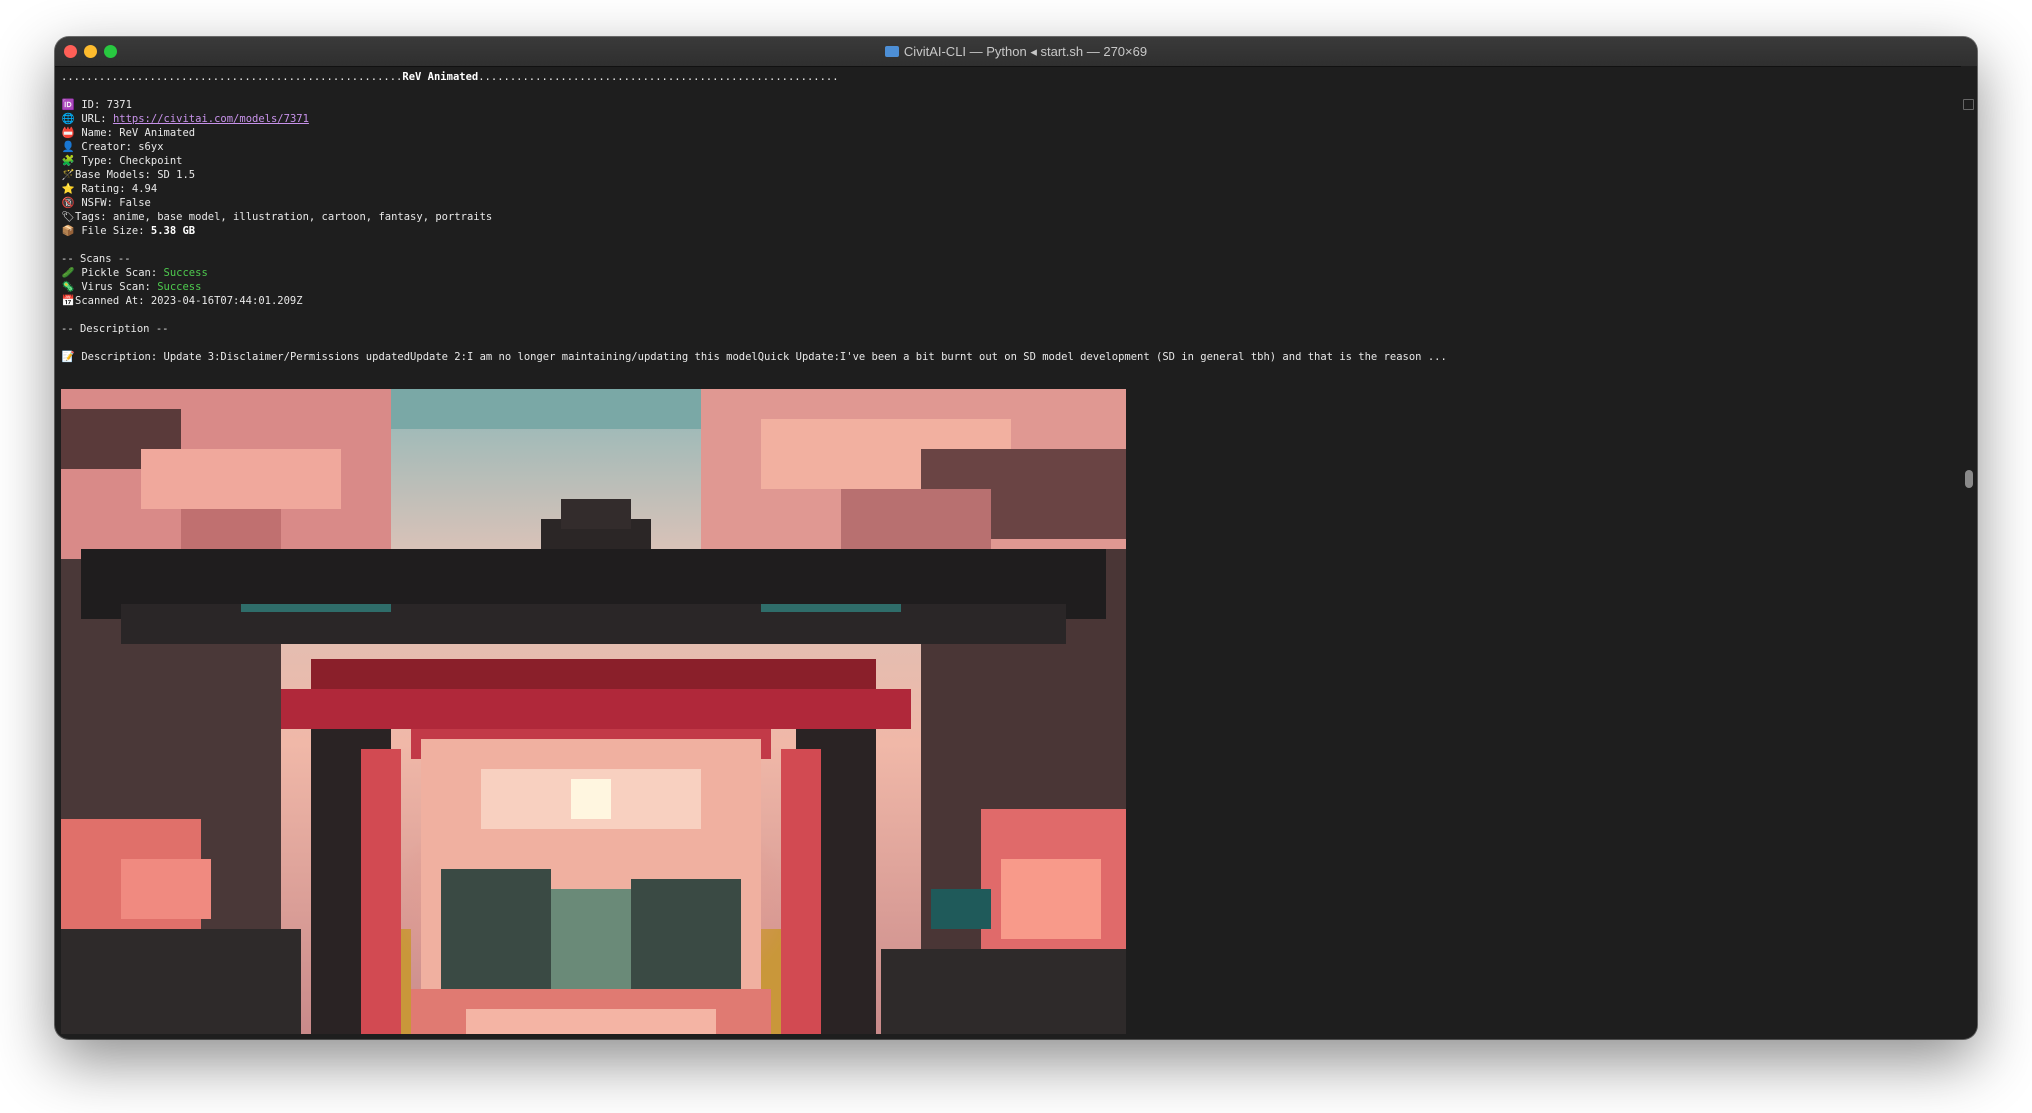 The height and width of the screenshot is (1113, 2032). Describe the element at coordinates (1001, 287) in the screenshot. I see `virus-scan-line: 🦠 Virus Scan: Success` at that location.